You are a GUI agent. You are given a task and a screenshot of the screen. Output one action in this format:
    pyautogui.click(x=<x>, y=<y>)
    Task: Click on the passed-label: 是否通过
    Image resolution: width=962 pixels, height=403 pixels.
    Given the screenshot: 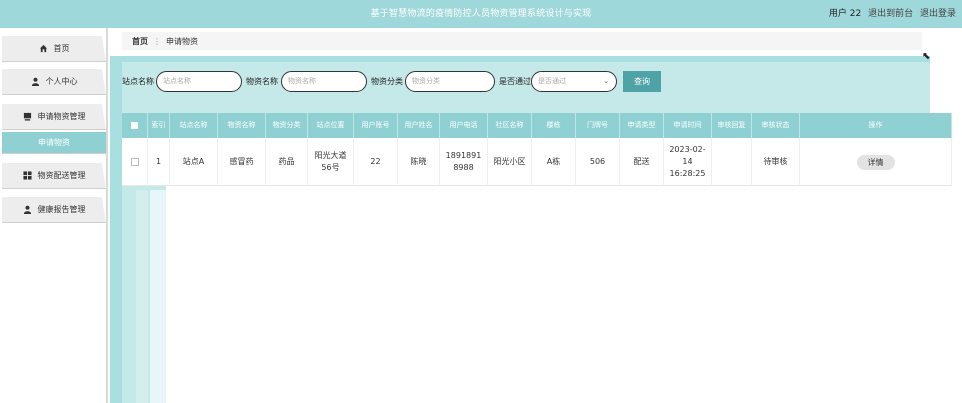 What is the action you would take?
    pyautogui.click(x=515, y=81)
    